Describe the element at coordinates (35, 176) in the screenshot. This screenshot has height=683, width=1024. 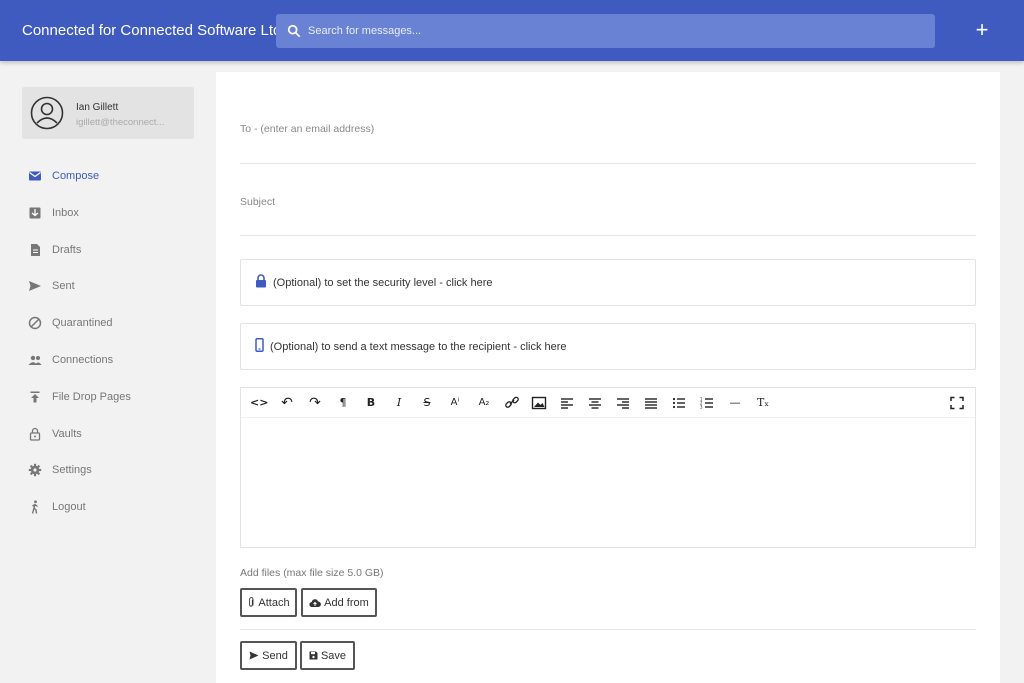
I see `envelope-icon` at that location.